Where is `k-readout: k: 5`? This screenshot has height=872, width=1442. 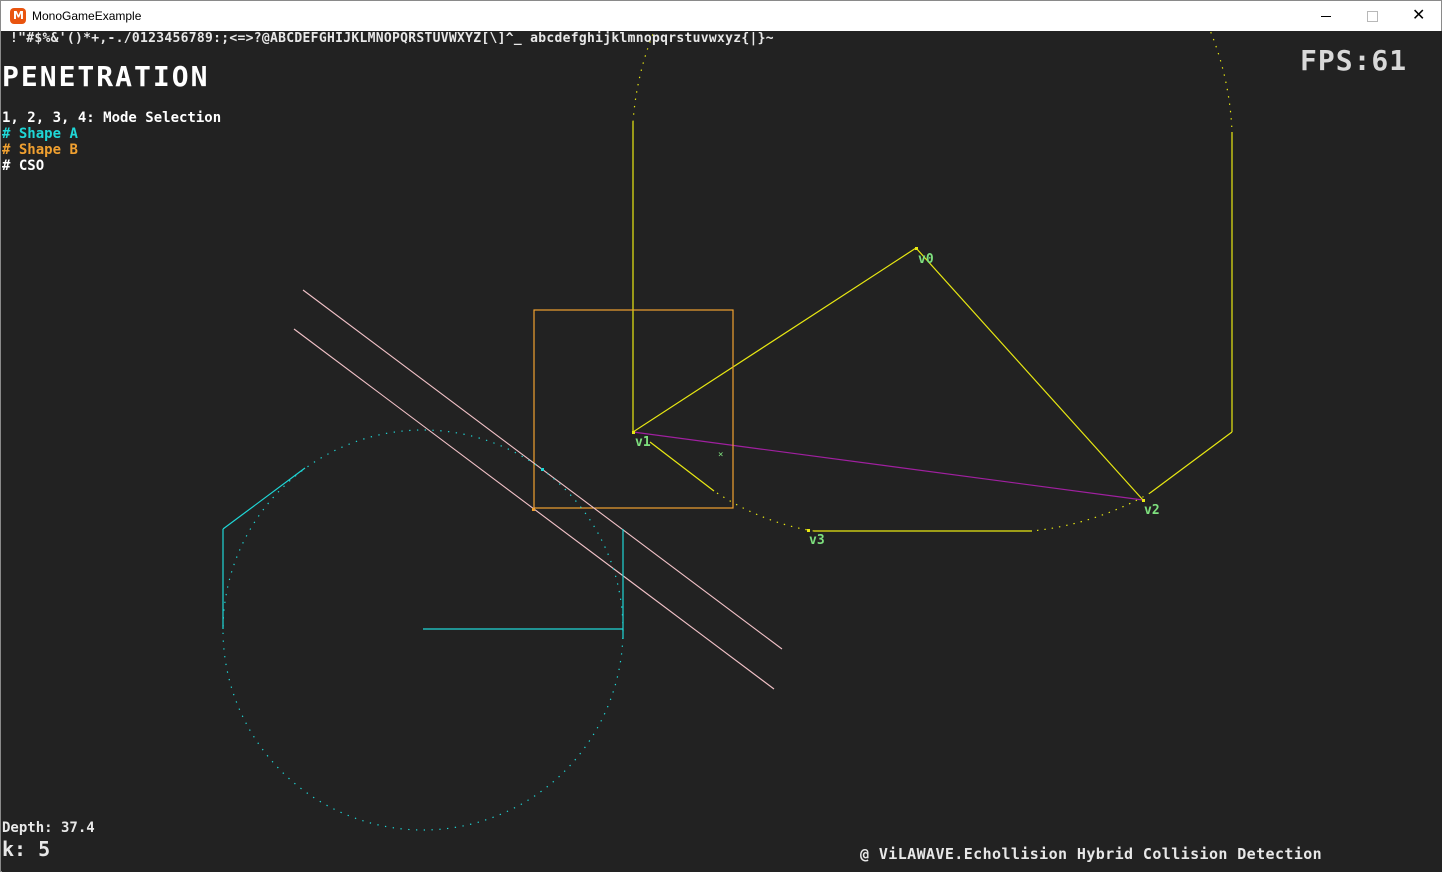 k-readout: k: 5 is located at coordinates (26, 849).